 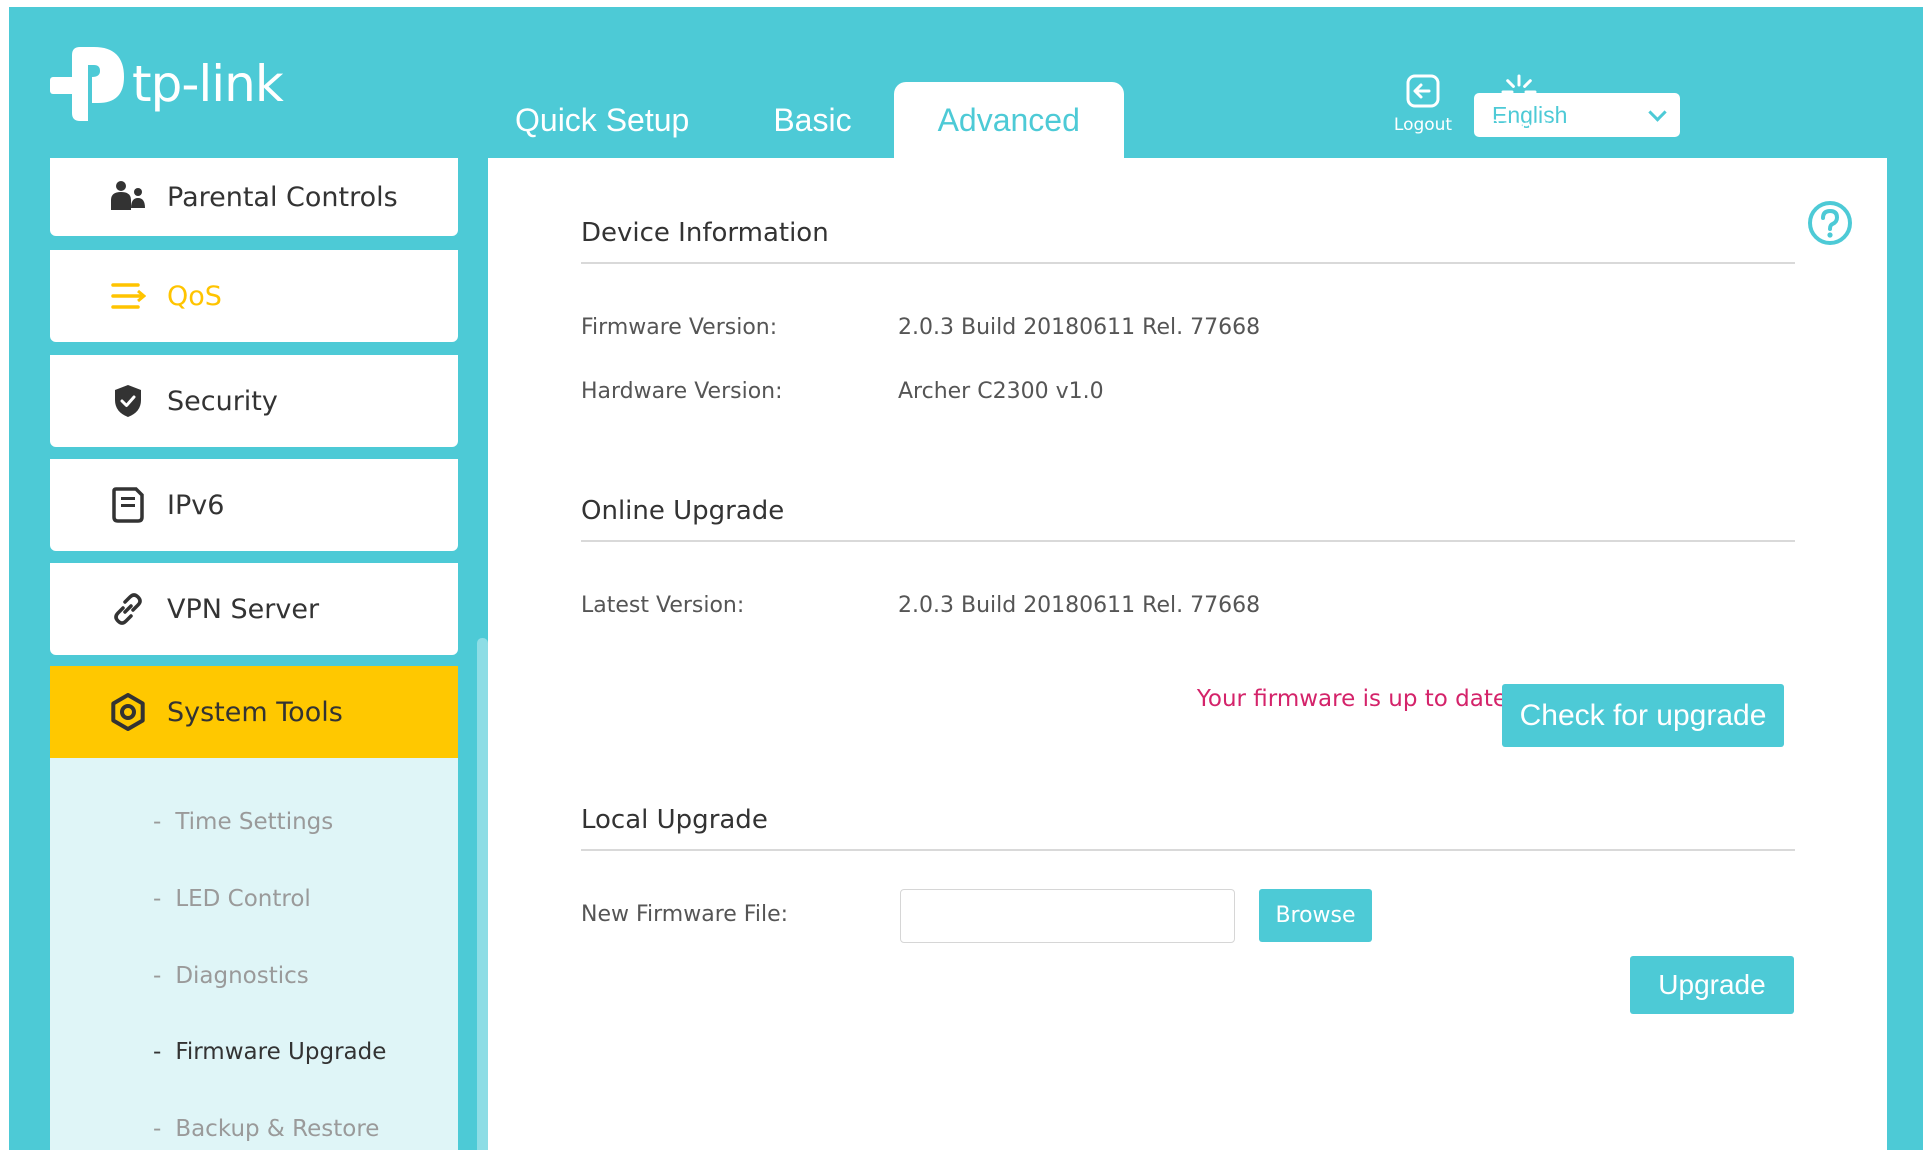 What do you see at coordinates (128, 197) in the screenshot?
I see `parental-controls-icon` at bounding box center [128, 197].